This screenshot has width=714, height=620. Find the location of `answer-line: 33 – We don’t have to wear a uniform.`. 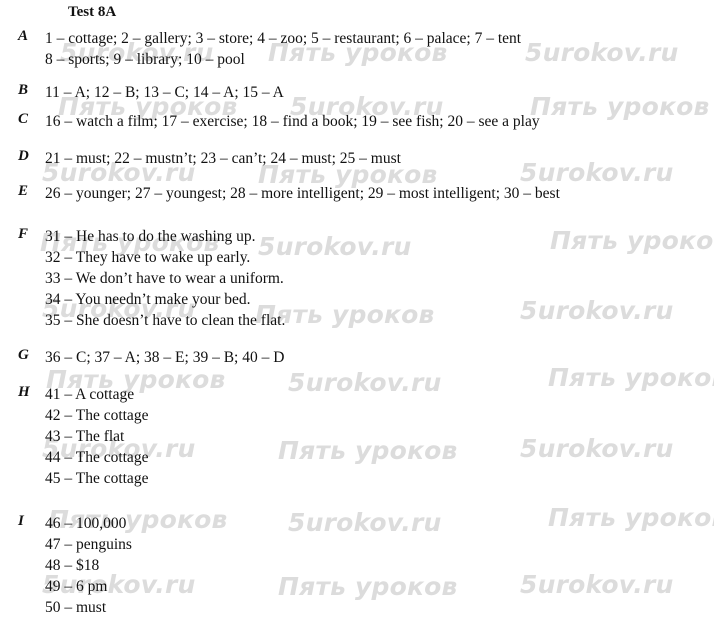

answer-line: 33 – We don’t have to wear a uniform. is located at coordinates (164, 278).